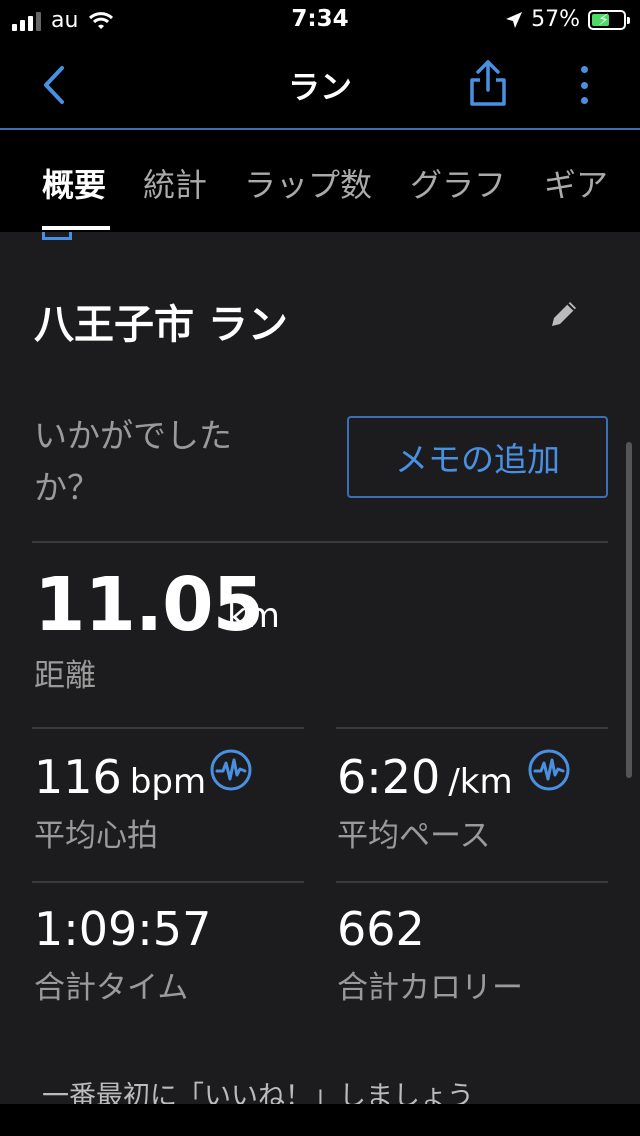  I want to click on tab-bar: 概要 統計 ラップ数 グラフ ギア, so click(320, 181).